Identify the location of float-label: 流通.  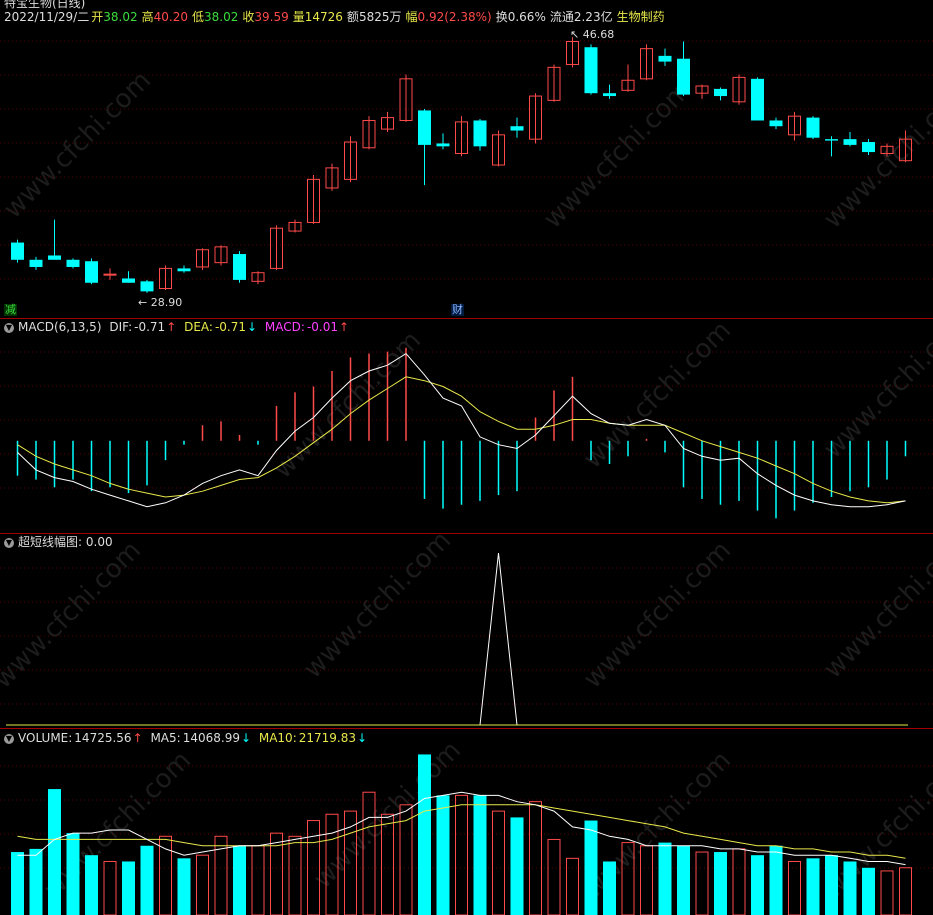
(561, 17).